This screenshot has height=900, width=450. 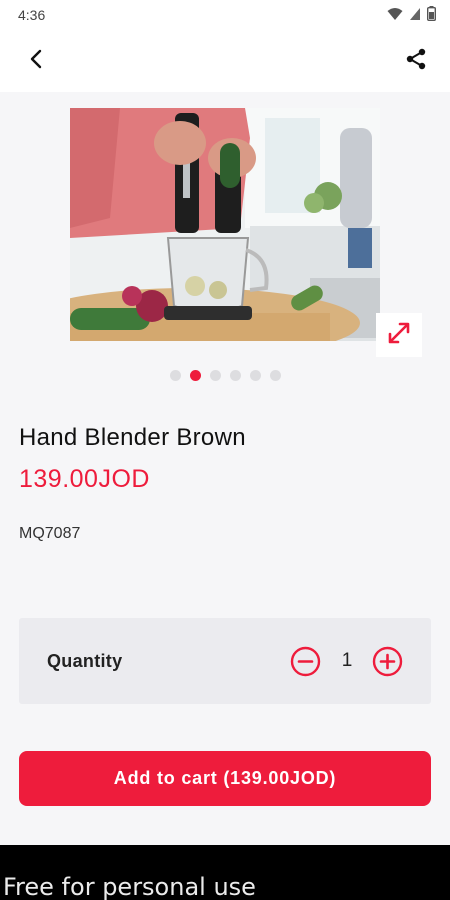 What do you see at coordinates (225, 872) in the screenshot?
I see `watermark-banner: Free for personal use` at bounding box center [225, 872].